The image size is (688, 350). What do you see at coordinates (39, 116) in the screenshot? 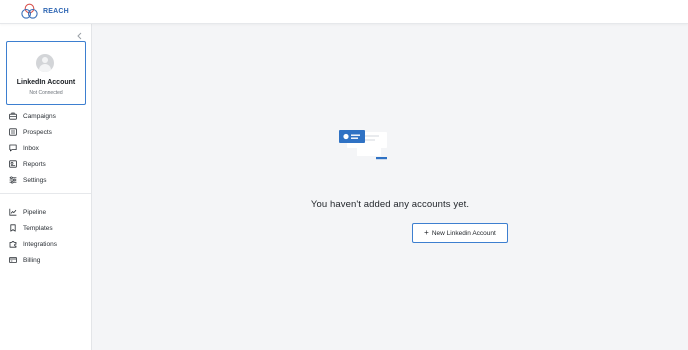
I see `sidebar-item-label: Campaigns` at bounding box center [39, 116].